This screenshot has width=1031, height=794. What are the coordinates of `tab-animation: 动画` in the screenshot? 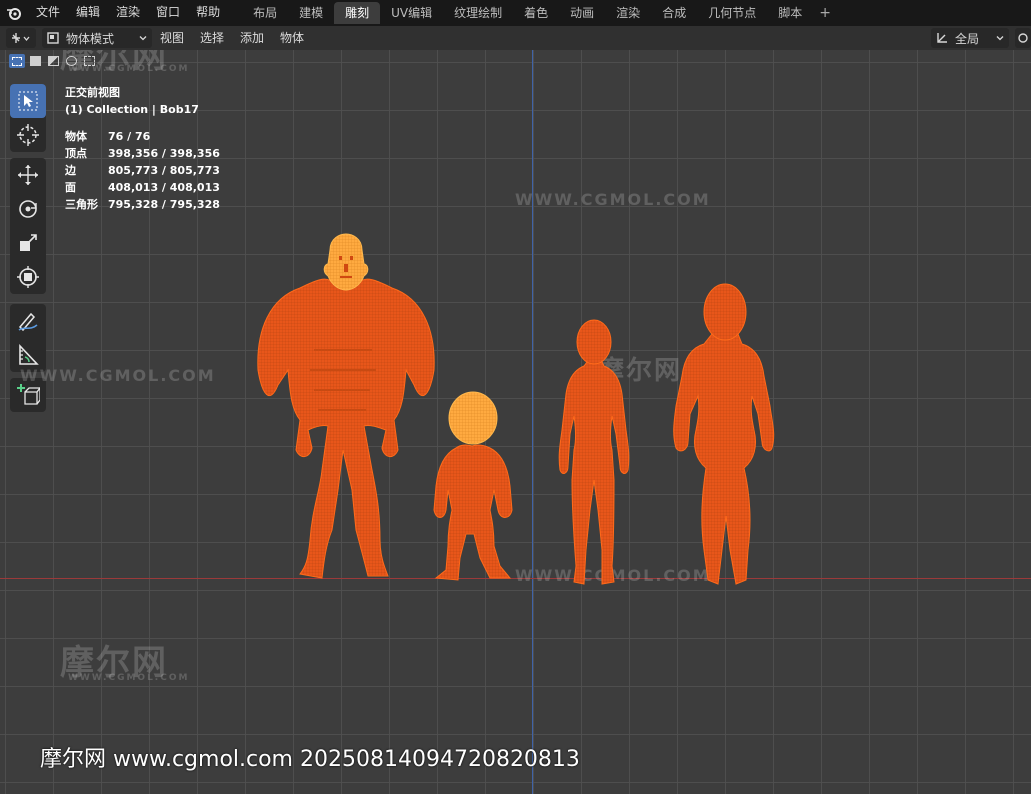 It's located at (582, 13).